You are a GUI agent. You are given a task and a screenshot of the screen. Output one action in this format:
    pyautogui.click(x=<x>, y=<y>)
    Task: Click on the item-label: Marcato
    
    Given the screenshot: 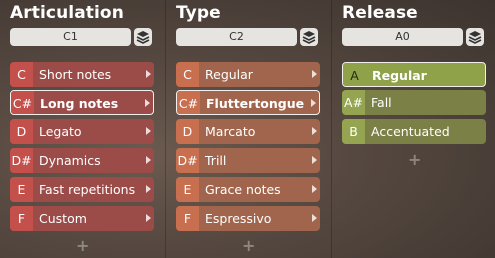 What is the action you would take?
    pyautogui.click(x=230, y=131)
    